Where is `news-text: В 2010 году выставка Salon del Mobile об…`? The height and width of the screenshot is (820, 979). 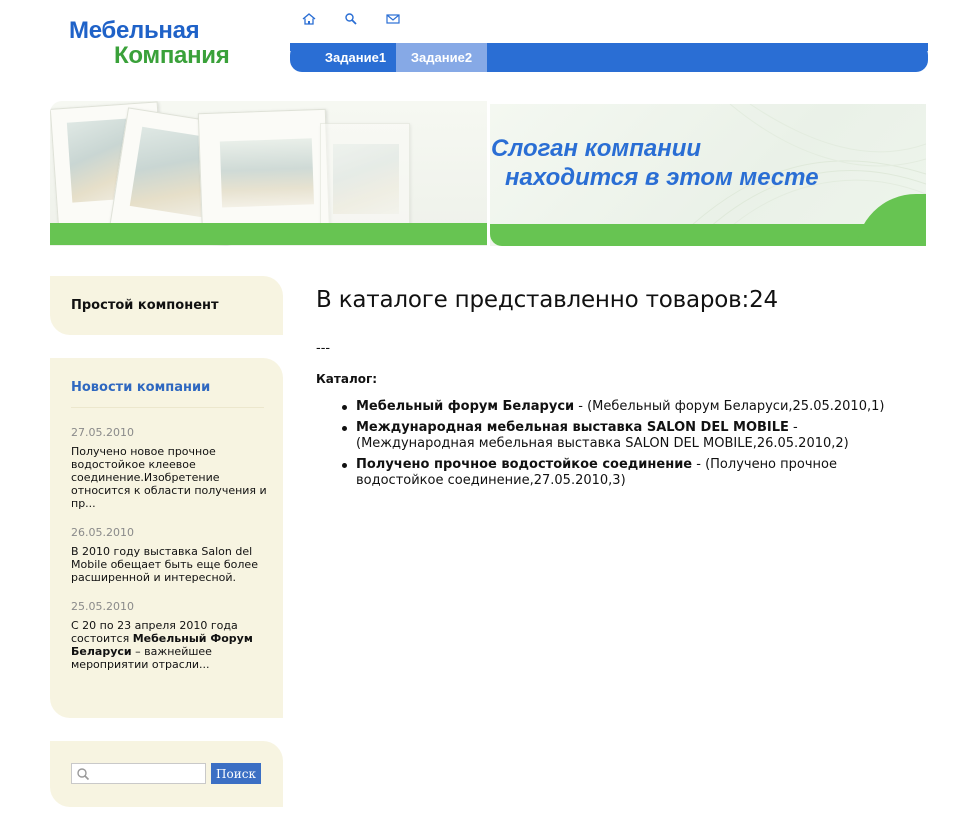 news-text: В 2010 году выставка Salon del Mobile об… is located at coordinates (164, 564).